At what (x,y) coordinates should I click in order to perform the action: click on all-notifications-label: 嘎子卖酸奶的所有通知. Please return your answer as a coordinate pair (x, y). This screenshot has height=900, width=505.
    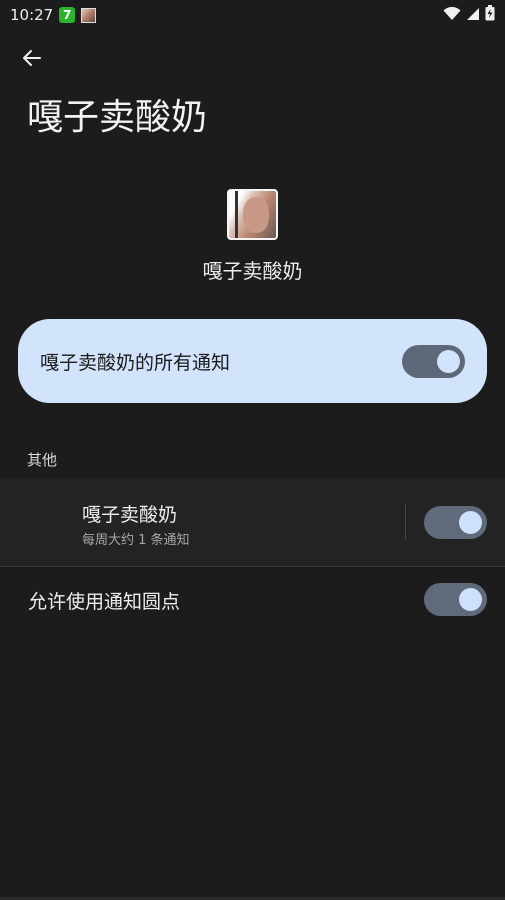
    Looking at the image, I should click on (135, 362).